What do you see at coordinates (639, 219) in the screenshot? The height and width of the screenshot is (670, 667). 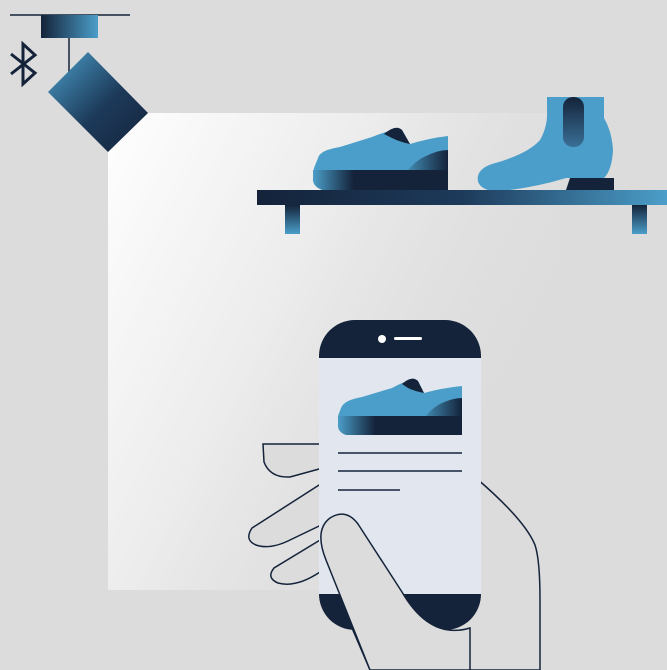 I see `shelf-bracket-right` at bounding box center [639, 219].